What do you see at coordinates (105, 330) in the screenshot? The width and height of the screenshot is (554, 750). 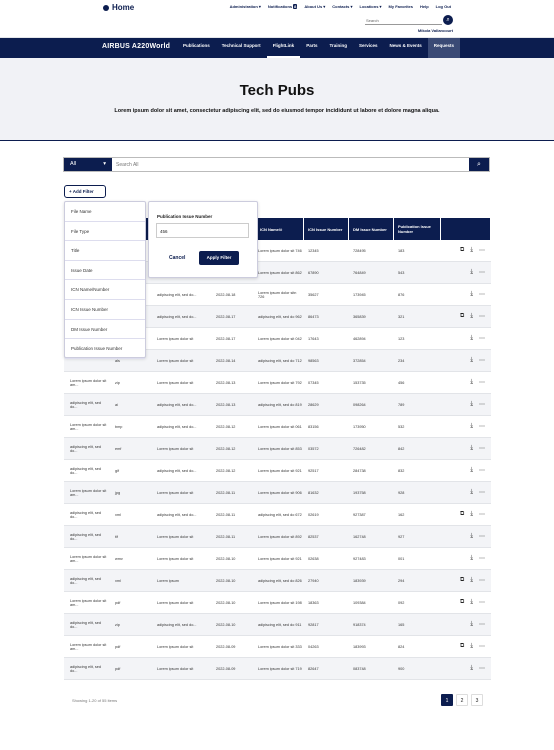 I see `filter-field-option: DM Issue Number` at bounding box center [105, 330].